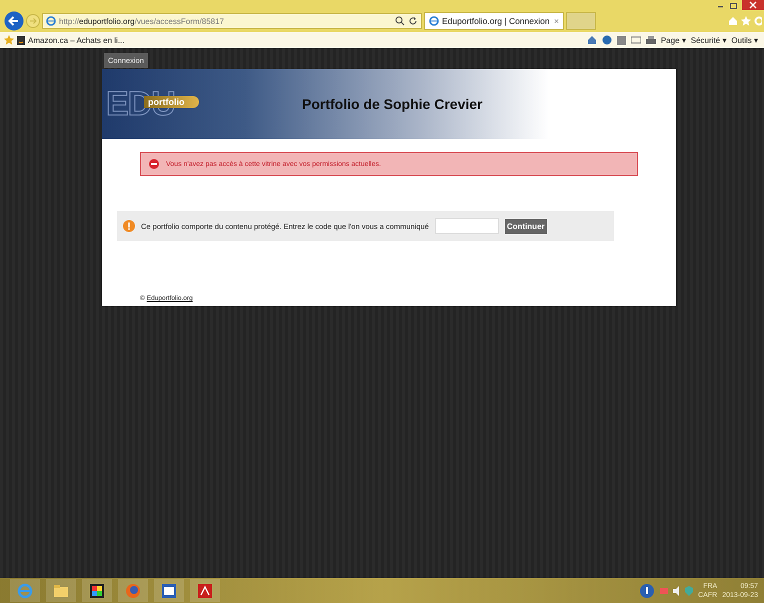 The height and width of the screenshot is (603, 764). What do you see at coordinates (21, 40) in the screenshot?
I see `amazon-icon` at bounding box center [21, 40].